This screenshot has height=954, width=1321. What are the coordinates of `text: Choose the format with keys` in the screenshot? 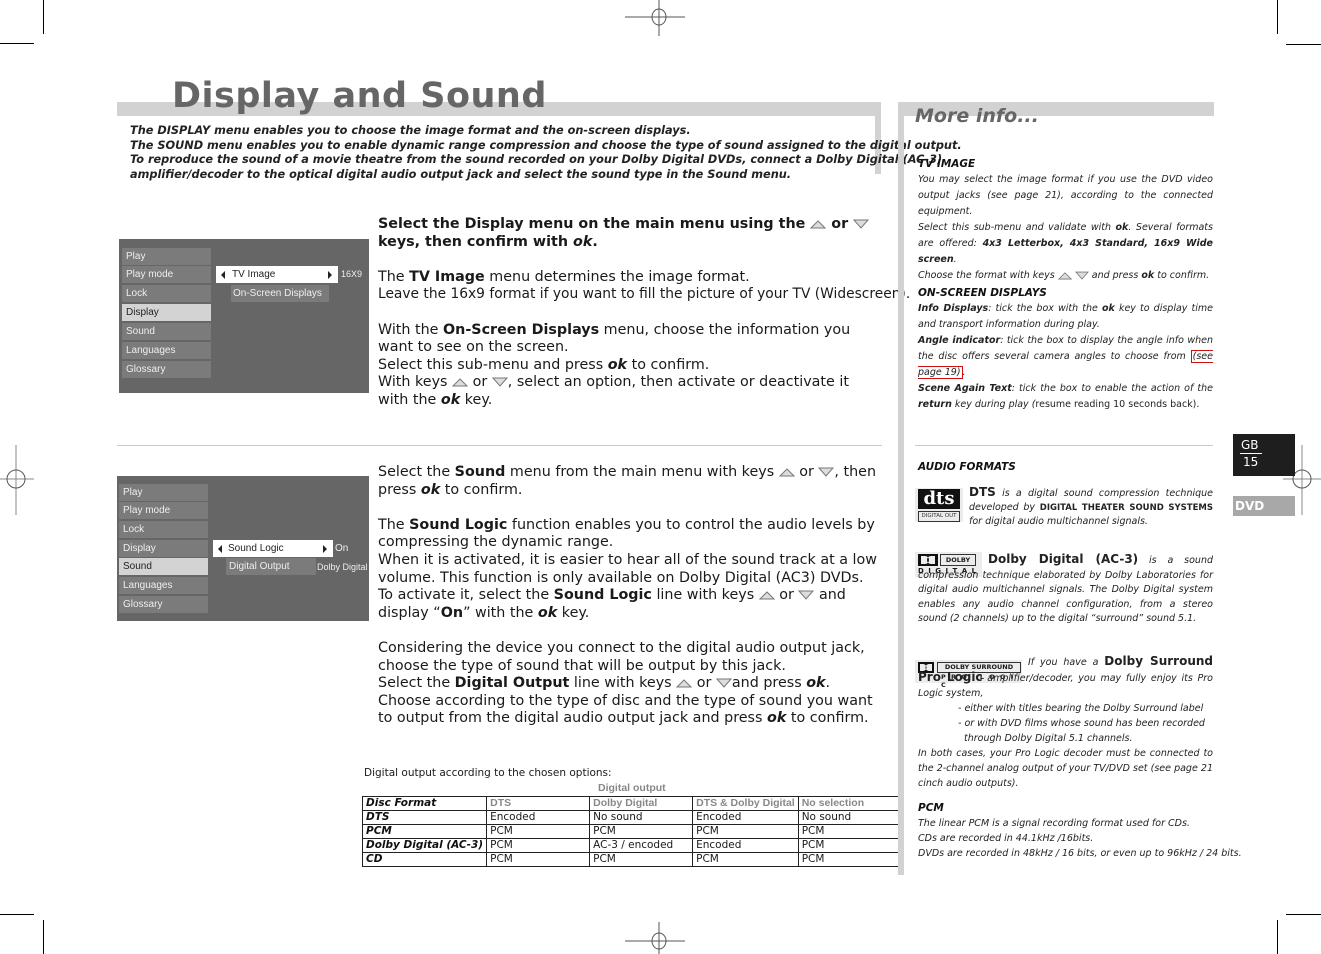 It's located at (988, 275).